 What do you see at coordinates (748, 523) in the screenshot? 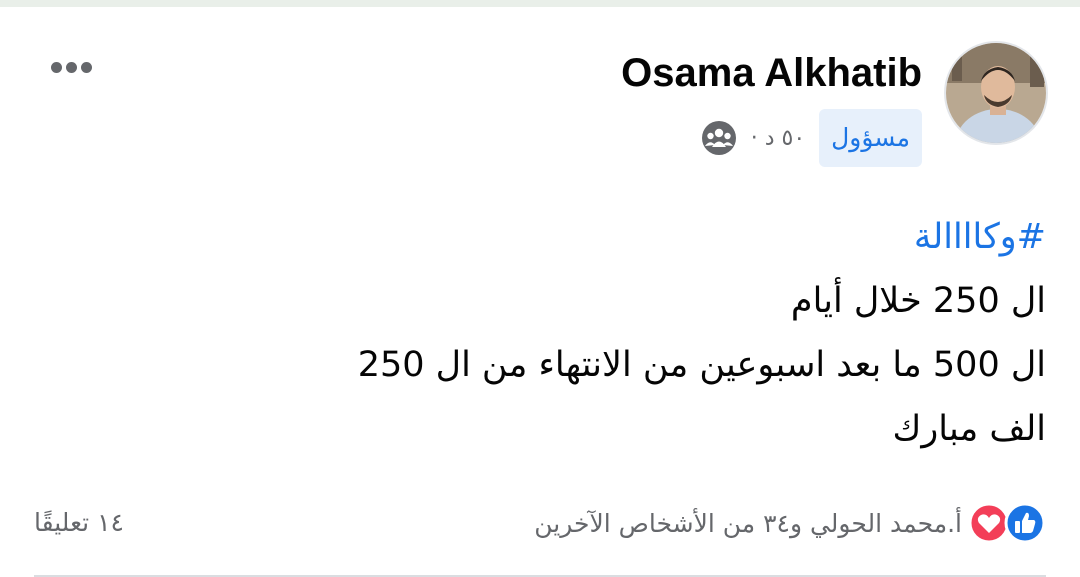
I see `reactions-text: أ.محمد الحولي و٣٤ من الأشخاص الآخرين` at bounding box center [748, 523].